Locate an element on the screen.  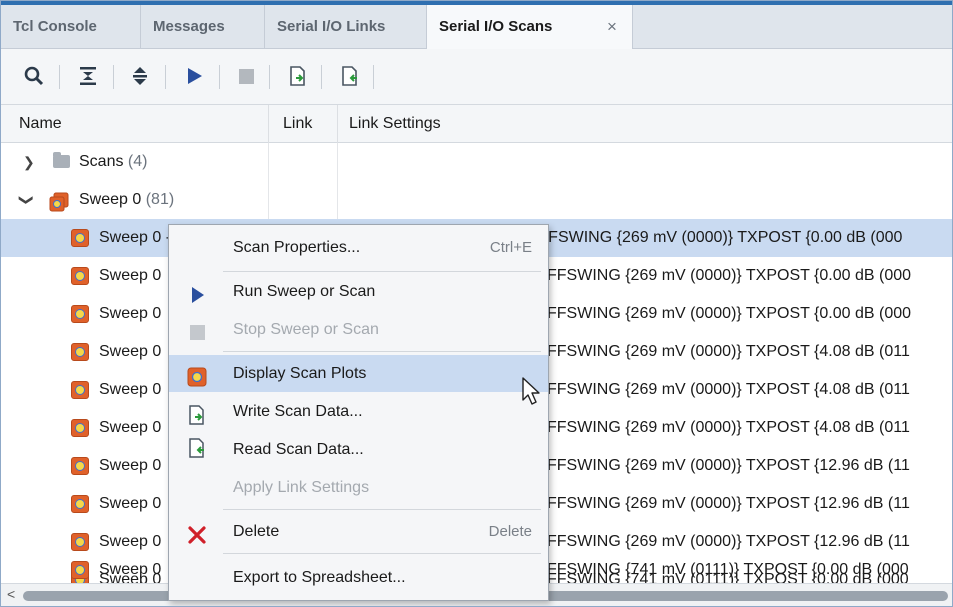
tree-row-sweep: ❯ Sweep 0 (81) is located at coordinates (476, 200).